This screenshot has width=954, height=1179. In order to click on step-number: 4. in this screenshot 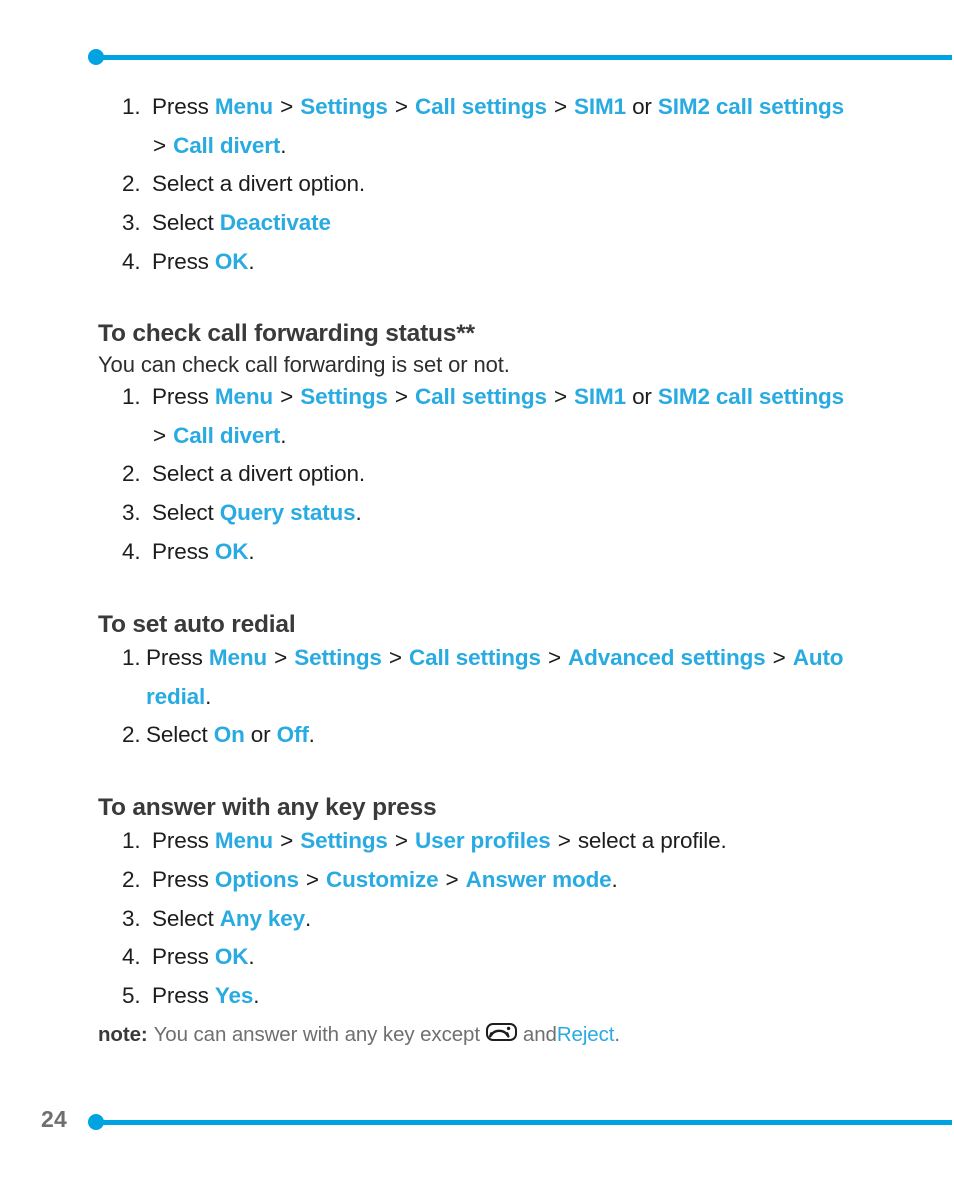, I will do `click(131, 551)`.